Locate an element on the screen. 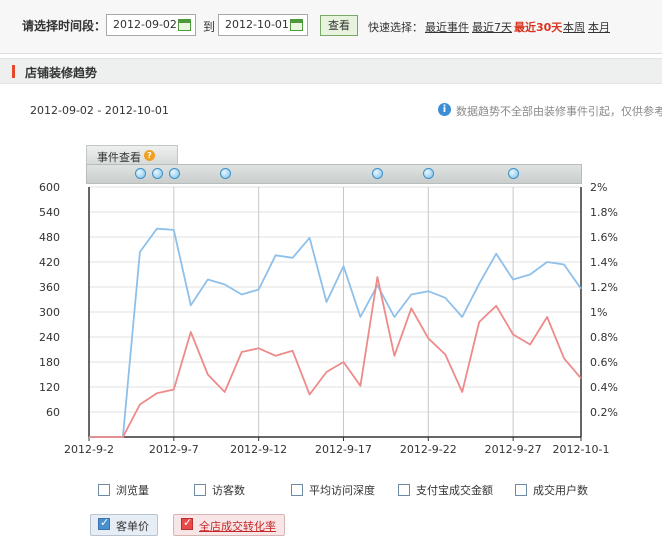 The height and width of the screenshot is (558, 662). date-range-label: 请选择时间段： is located at coordinates (64, 26).